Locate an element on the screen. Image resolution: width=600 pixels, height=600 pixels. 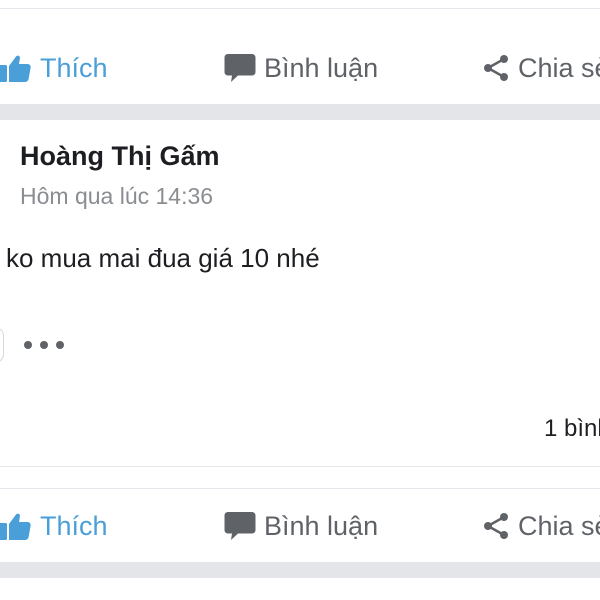
post-text: ko mua mai đua giá 10 nhé is located at coordinates (163, 258).